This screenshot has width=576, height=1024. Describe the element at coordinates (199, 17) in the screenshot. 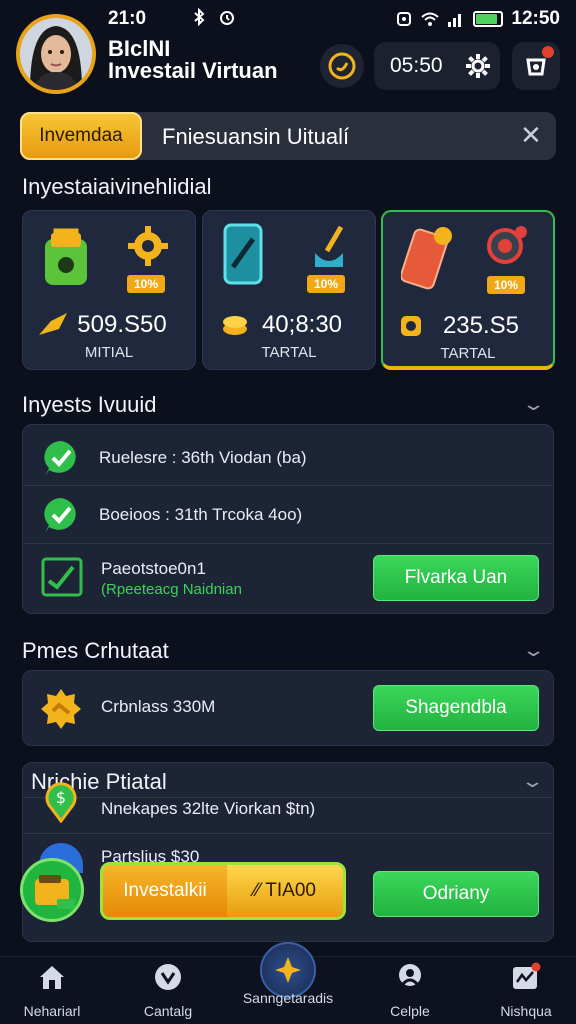

I see `bluetooth-icon` at that location.